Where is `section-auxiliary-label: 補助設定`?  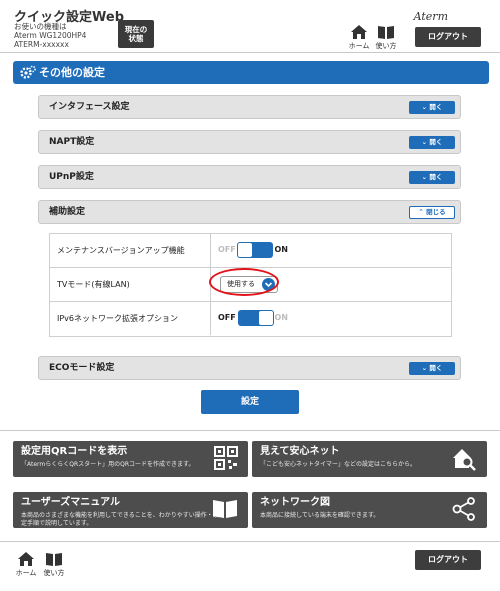 section-auxiliary-label: 補助設定 is located at coordinates (67, 212).